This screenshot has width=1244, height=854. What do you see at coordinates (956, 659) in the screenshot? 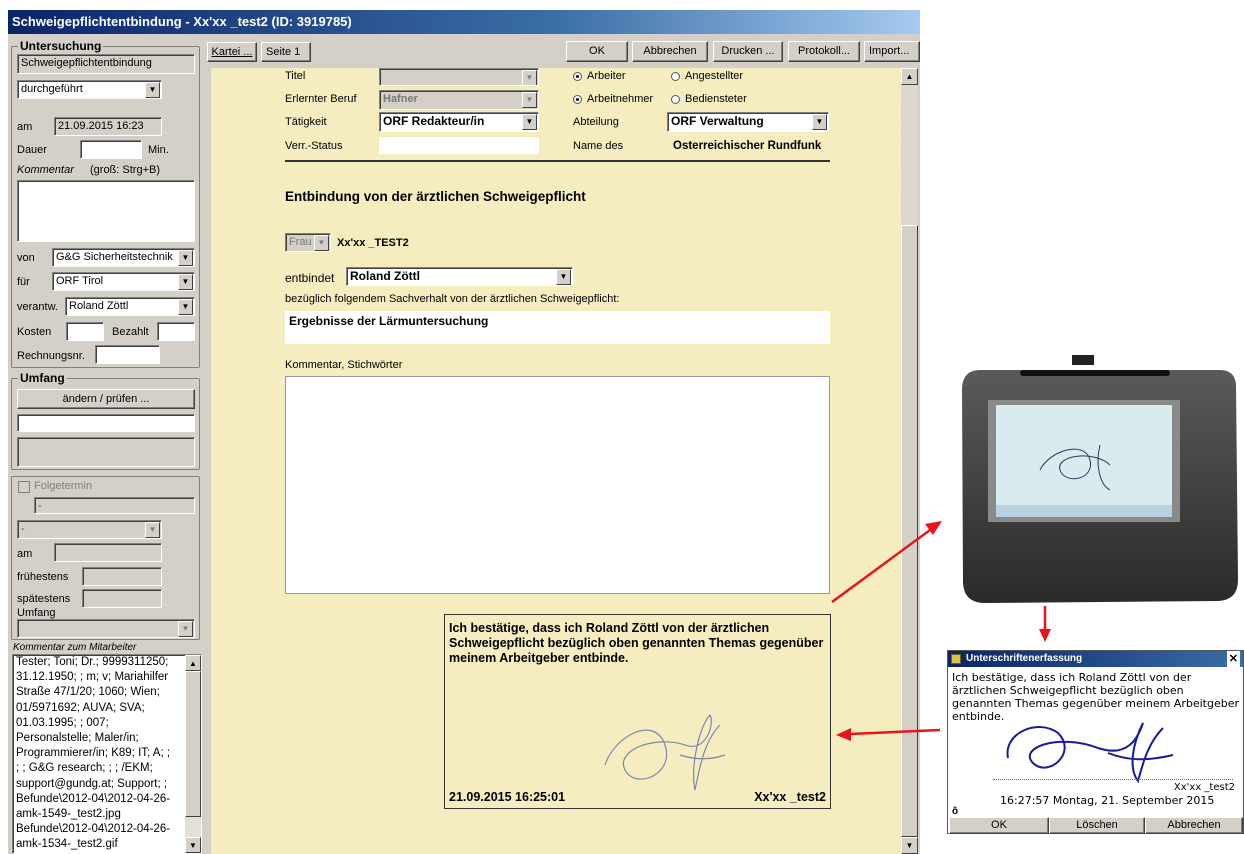
I see `app-icon` at bounding box center [956, 659].